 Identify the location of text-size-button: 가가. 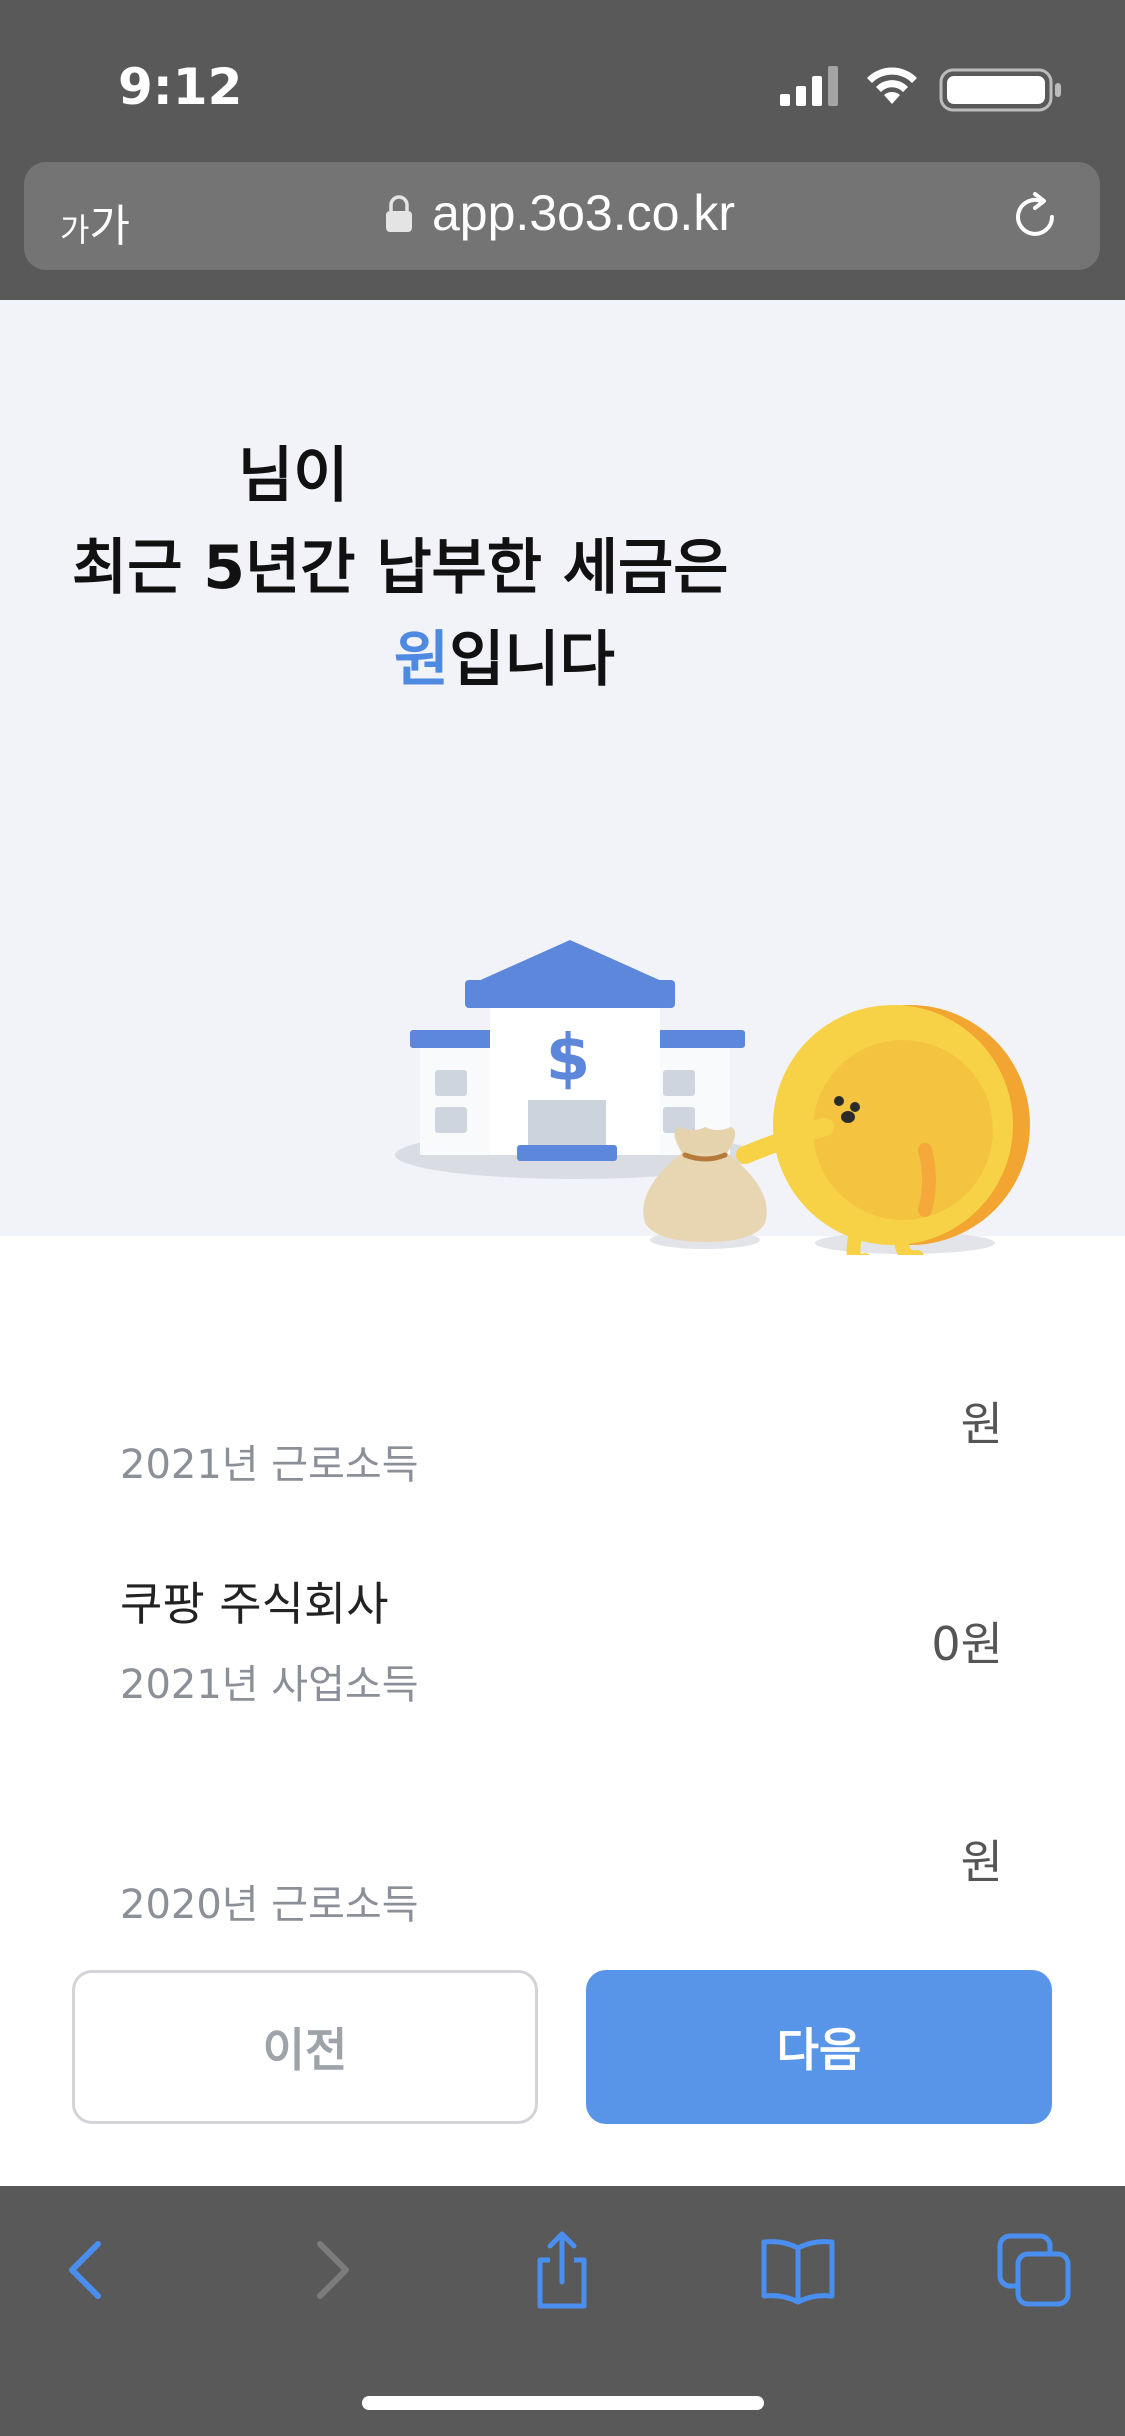
(95, 222).